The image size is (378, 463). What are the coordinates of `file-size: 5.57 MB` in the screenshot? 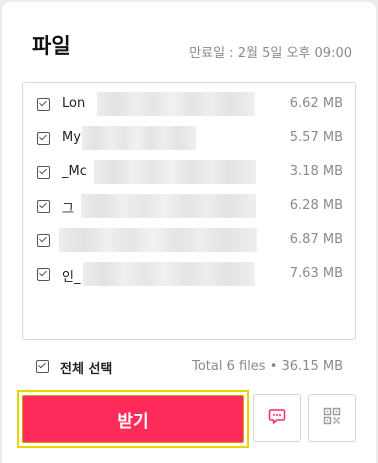 It's located at (316, 137).